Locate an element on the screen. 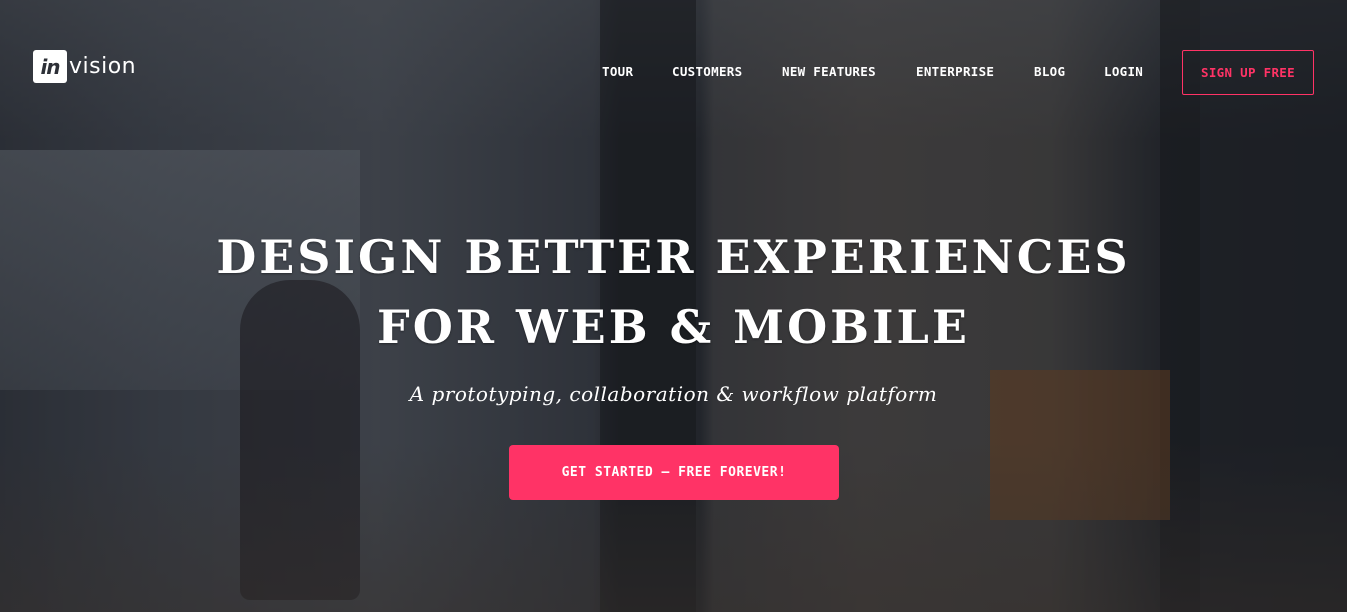 This screenshot has width=1347, height=612. nav-new-features-link: NEW FEATURES is located at coordinates (829, 71).